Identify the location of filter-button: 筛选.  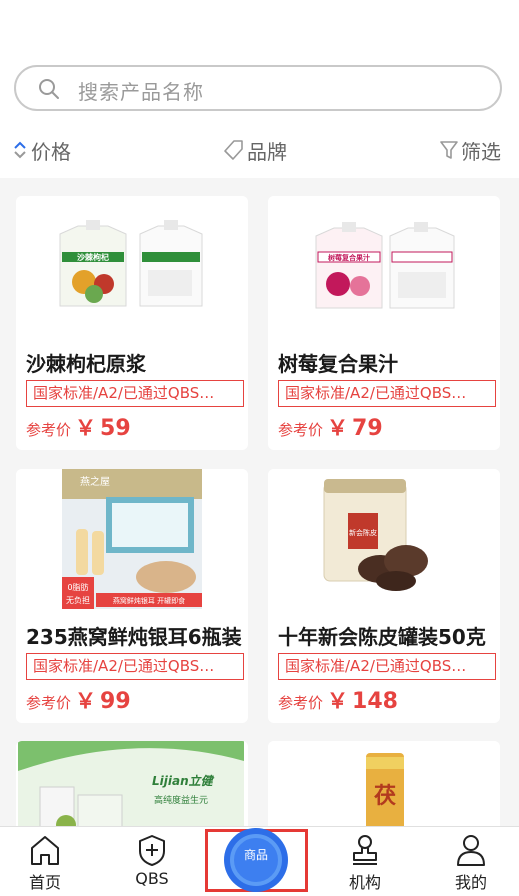
(470, 150).